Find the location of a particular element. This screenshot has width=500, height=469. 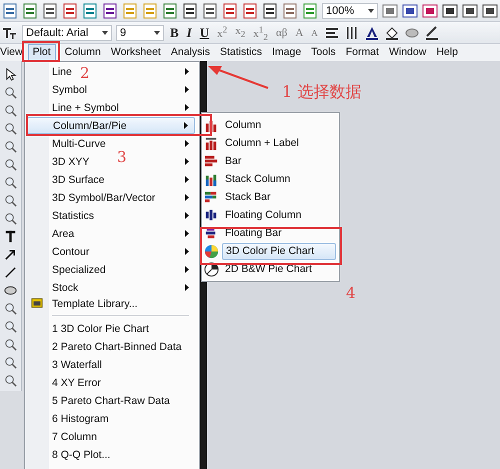

menu-item: Multi-Curve is located at coordinates (79, 144).